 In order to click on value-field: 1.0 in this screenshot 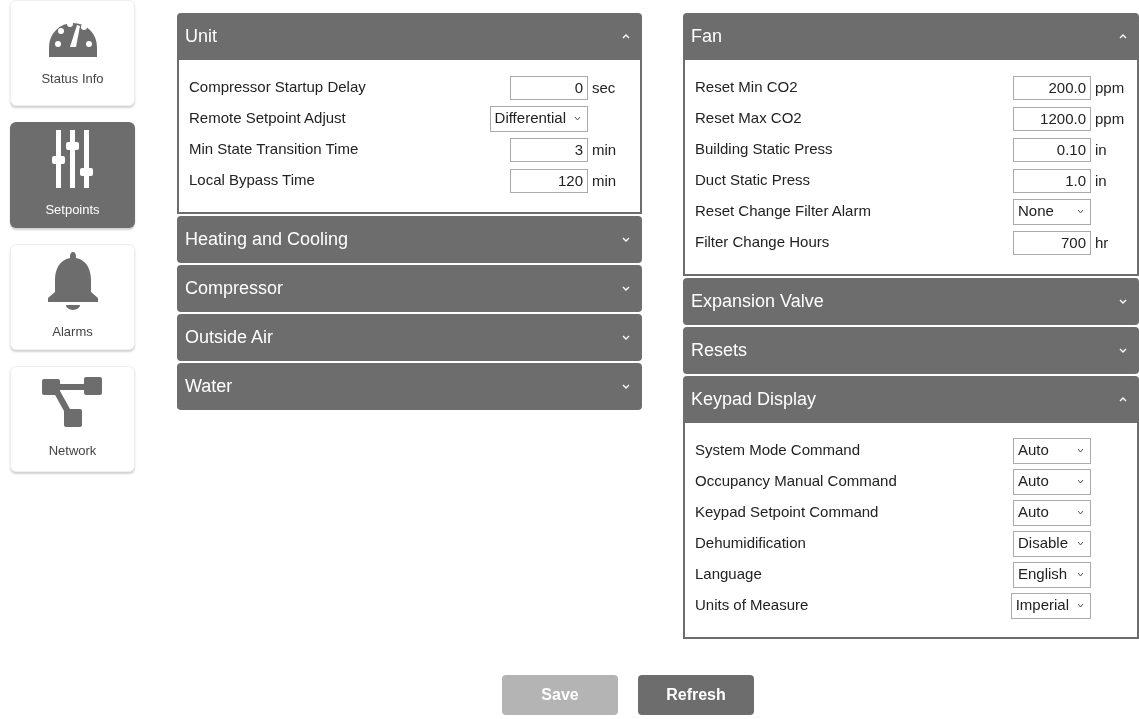, I will do `click(1052, 180)`.